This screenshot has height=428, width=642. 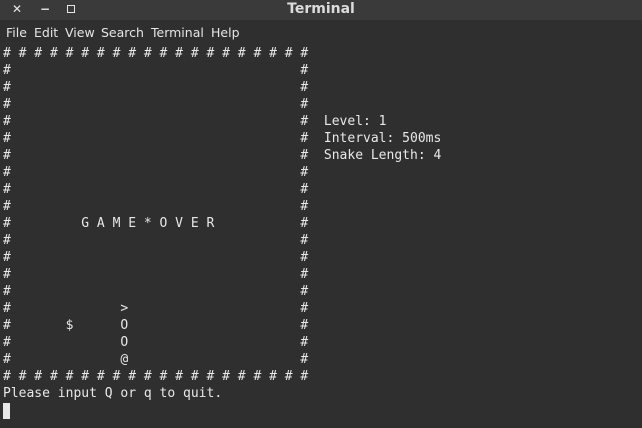 What do you see at coordinates (156, 359) in the screenshot?
I see `board-row-snake: # @ #` at bounding box center [156, 359].